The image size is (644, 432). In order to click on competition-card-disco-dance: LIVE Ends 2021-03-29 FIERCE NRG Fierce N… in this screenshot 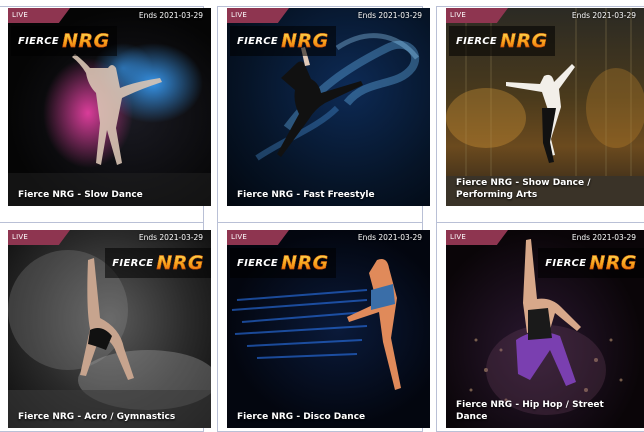, I will do `click(328, 329)`.